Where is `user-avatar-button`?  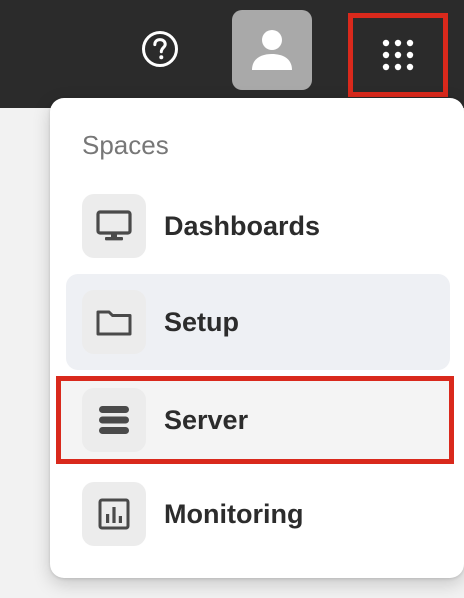
user-avatar-button is located at coordinates (272, 50).